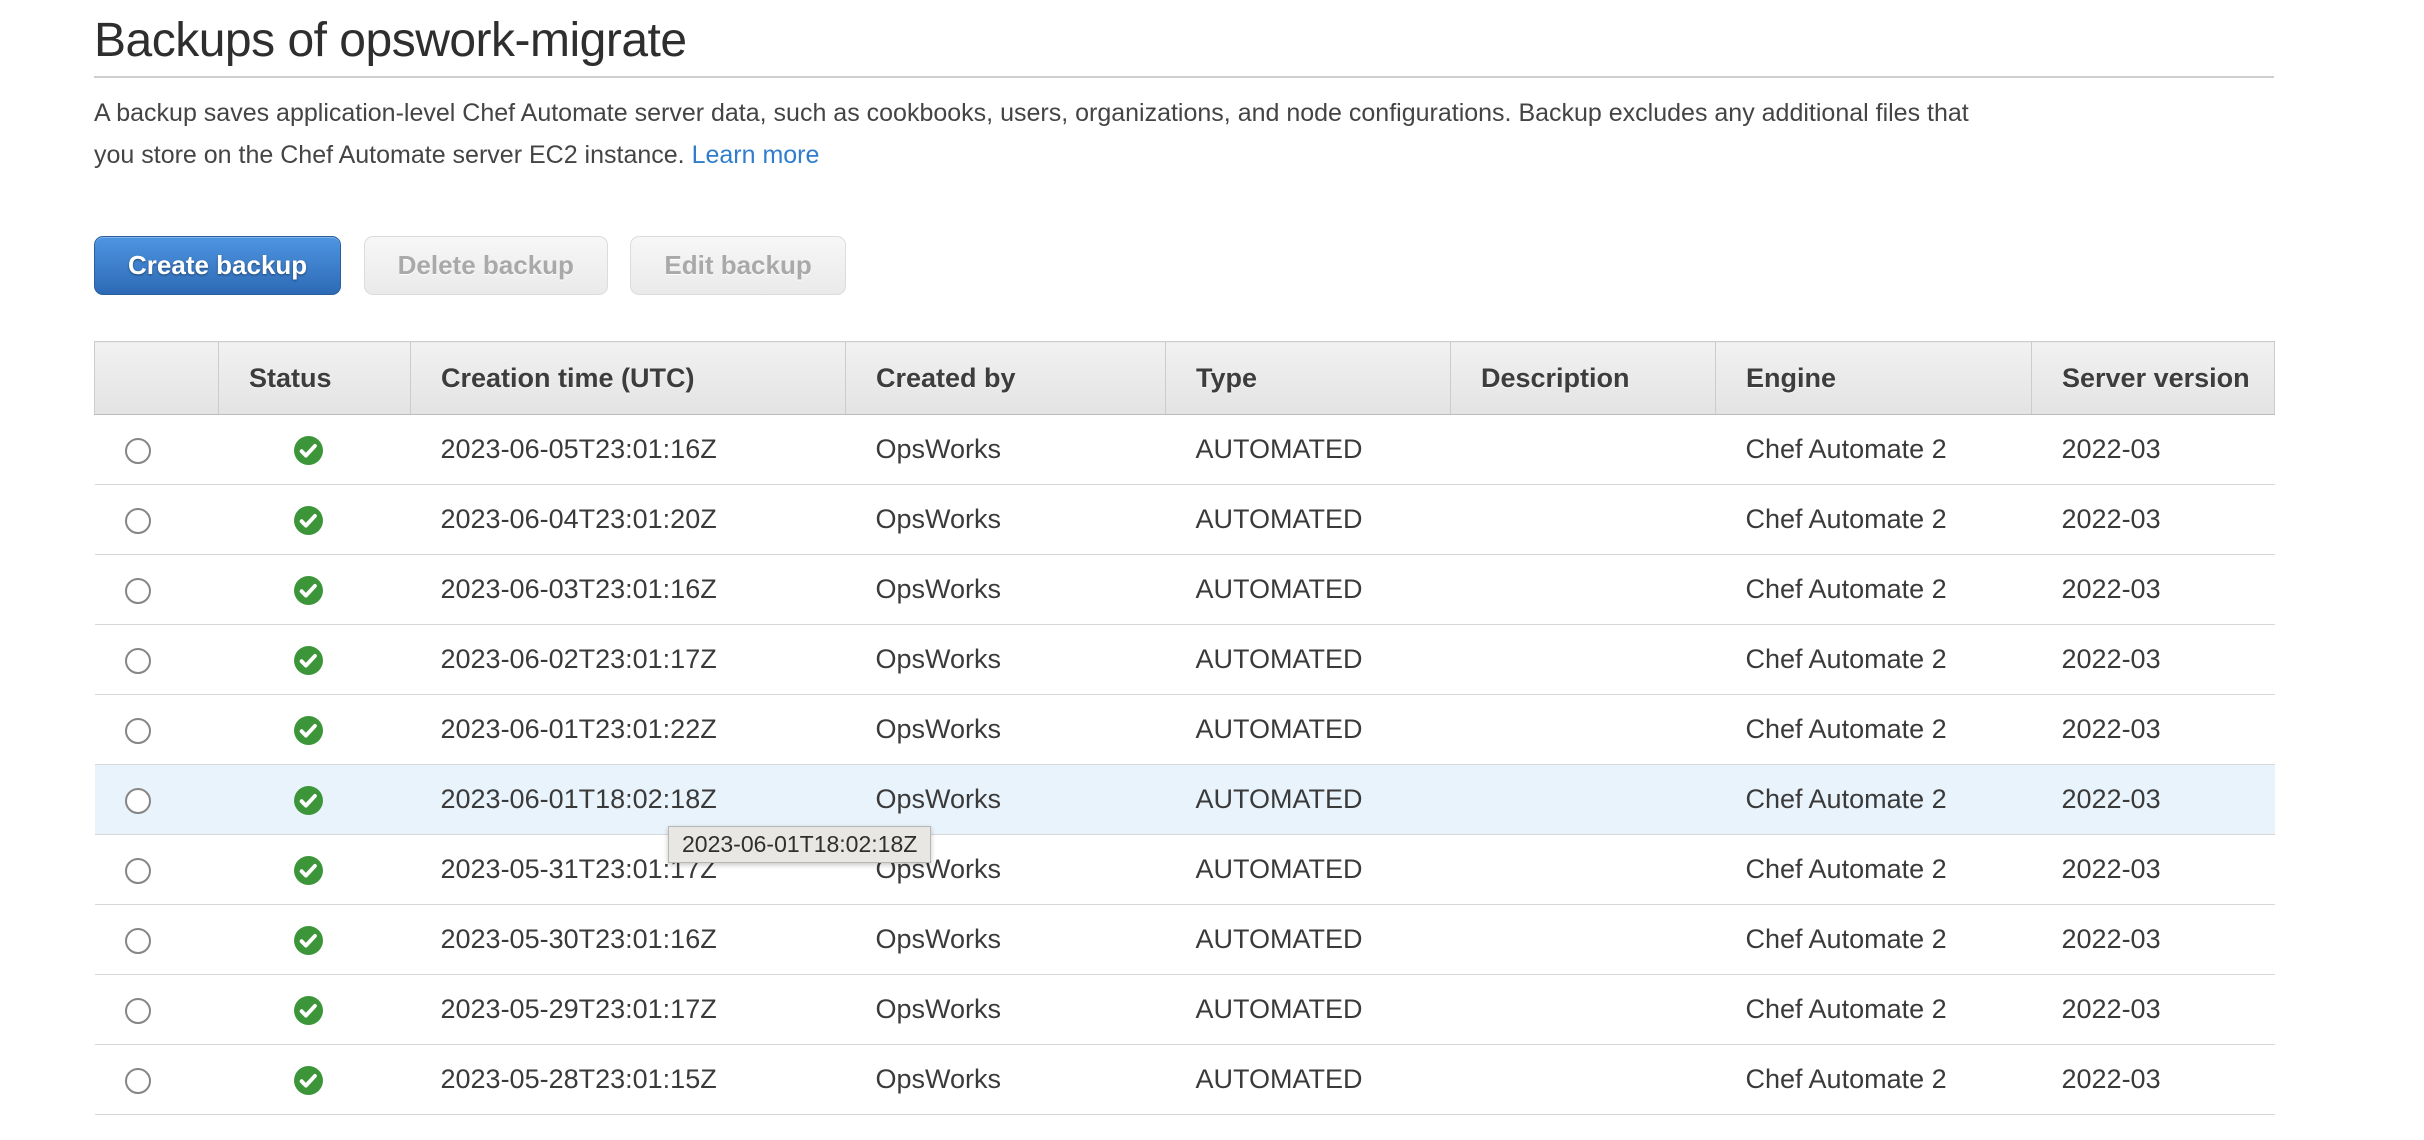 The height and width of the screenshot is (1140, 2424). What do you see at coordinates (628, 378) in the screenshot?
I see `column-header-creation-time: Creation time (UTC)` at bounding box center [628, 378].